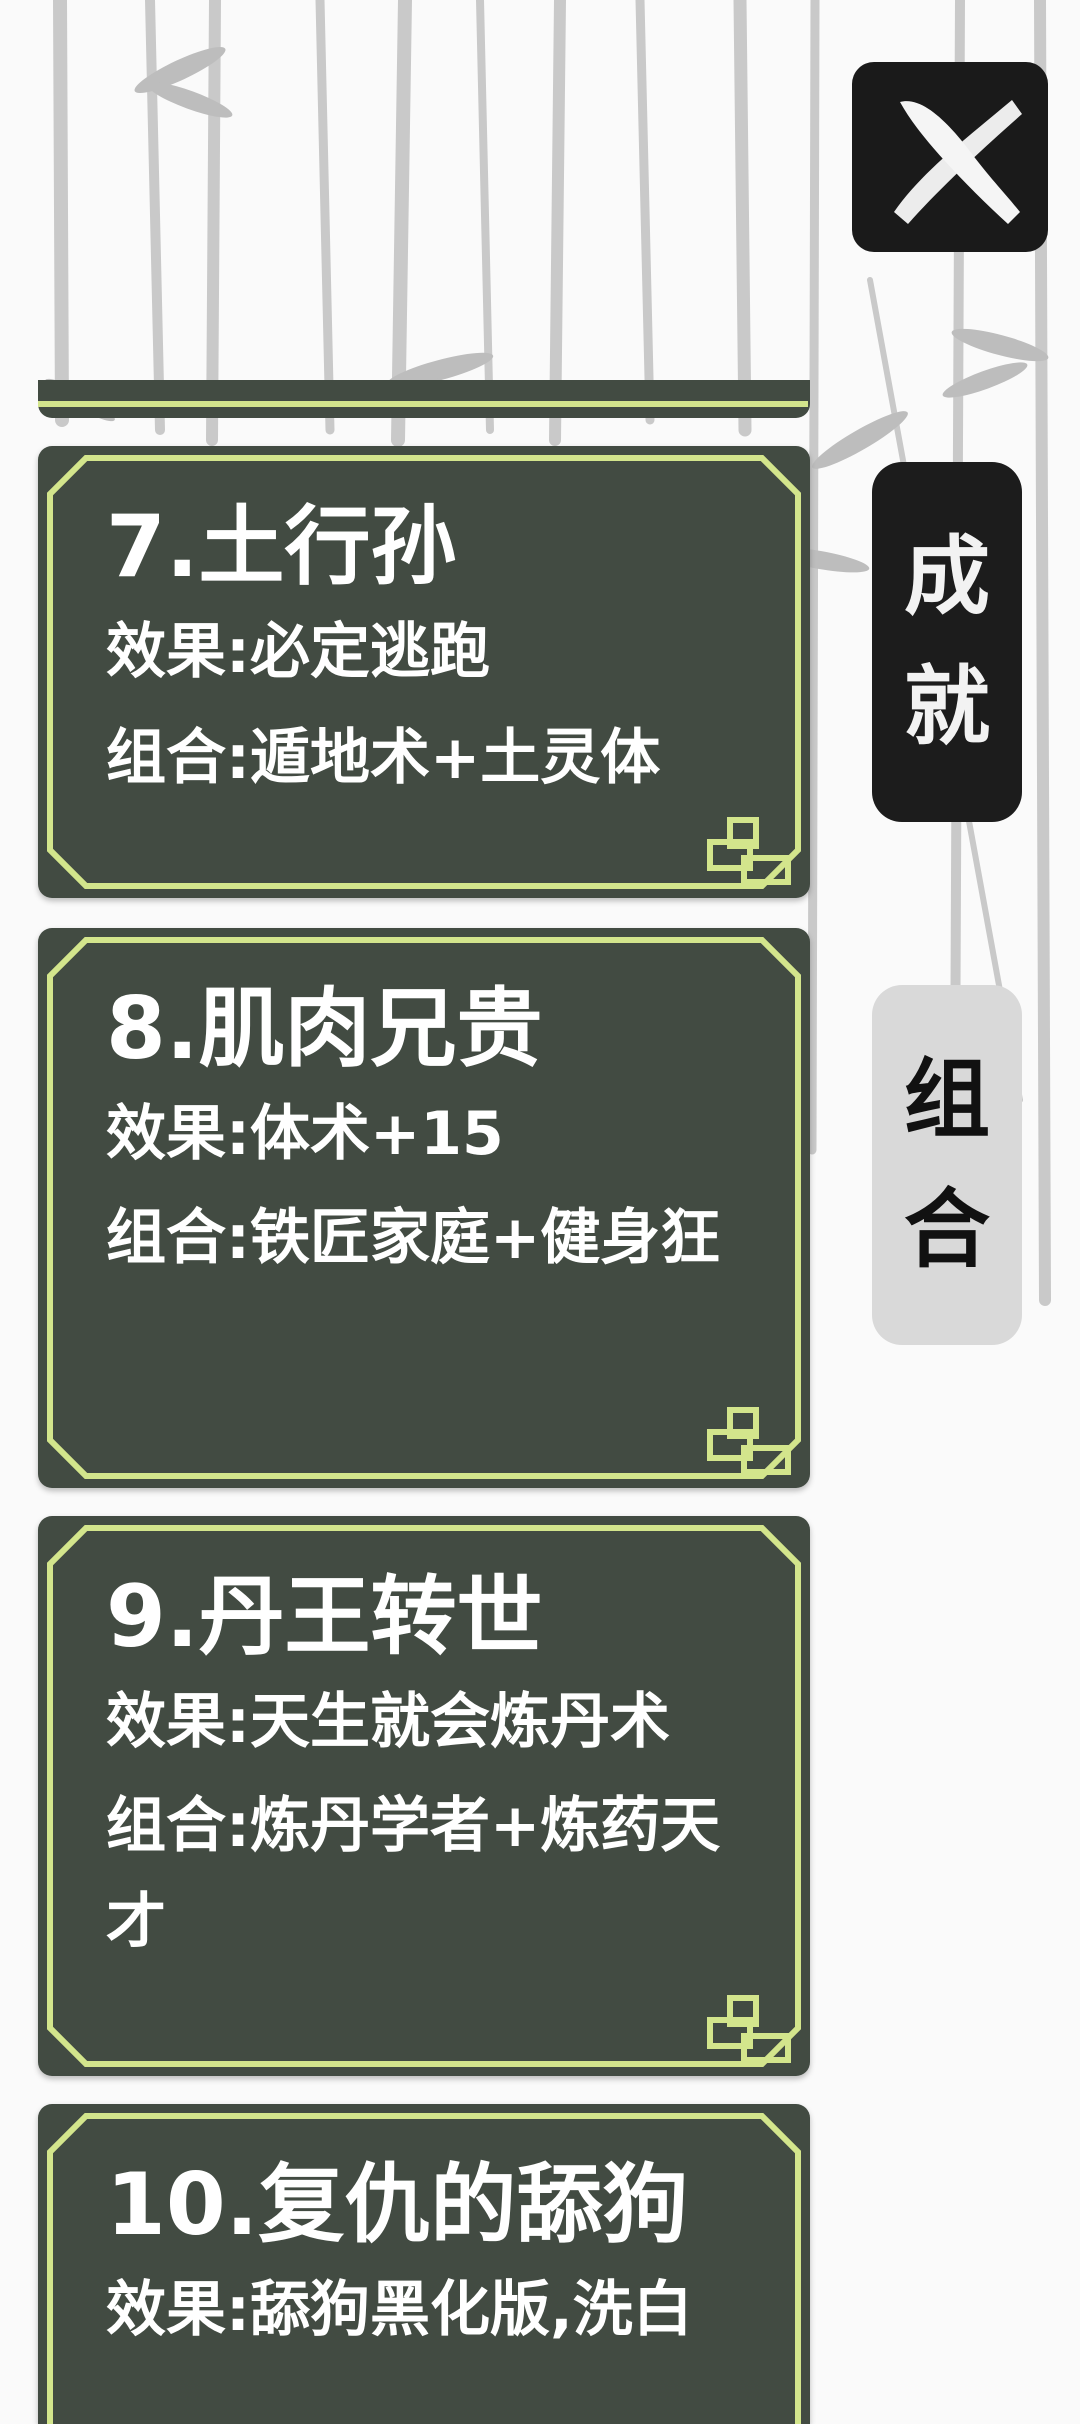  Describe the element at coordinates (424, 399) in the screenshot. I see `previous-card-bottom` at that location.